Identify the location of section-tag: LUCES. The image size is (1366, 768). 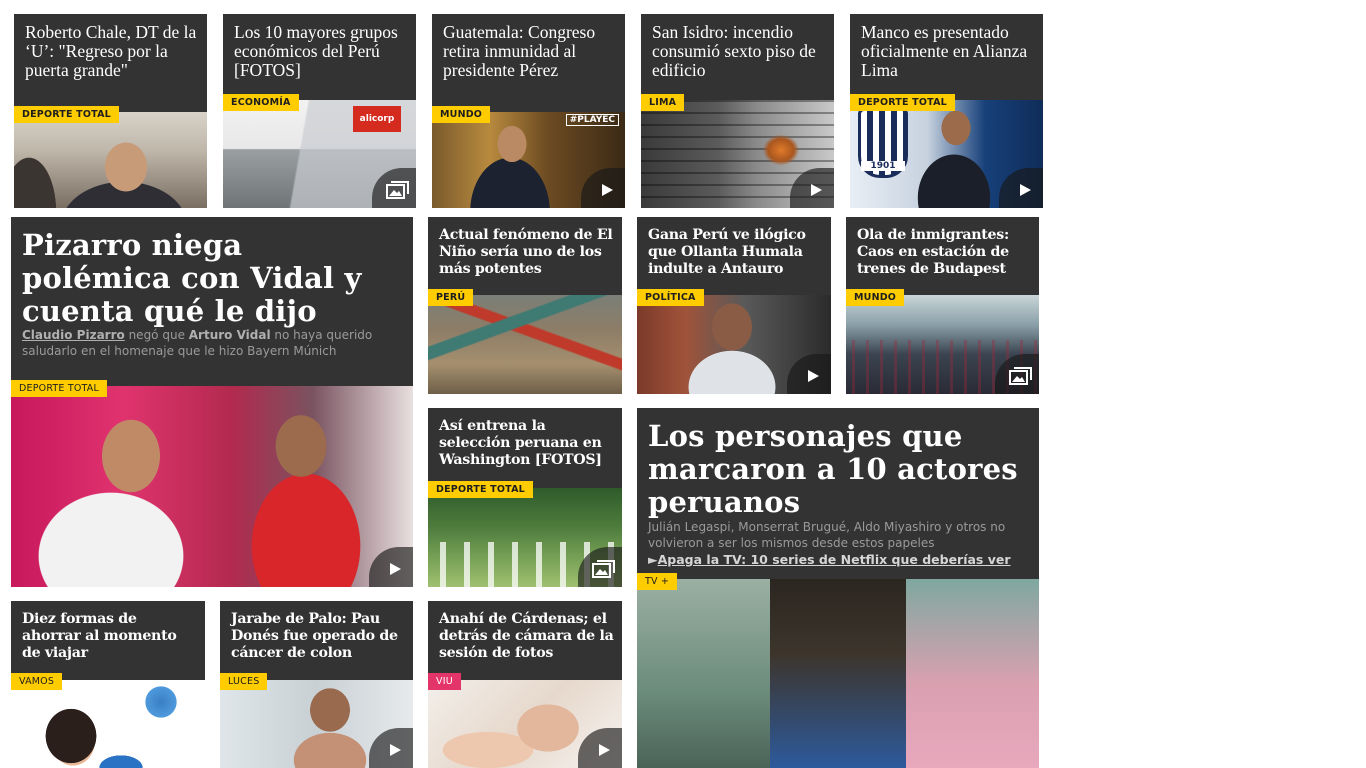
(244, 681).